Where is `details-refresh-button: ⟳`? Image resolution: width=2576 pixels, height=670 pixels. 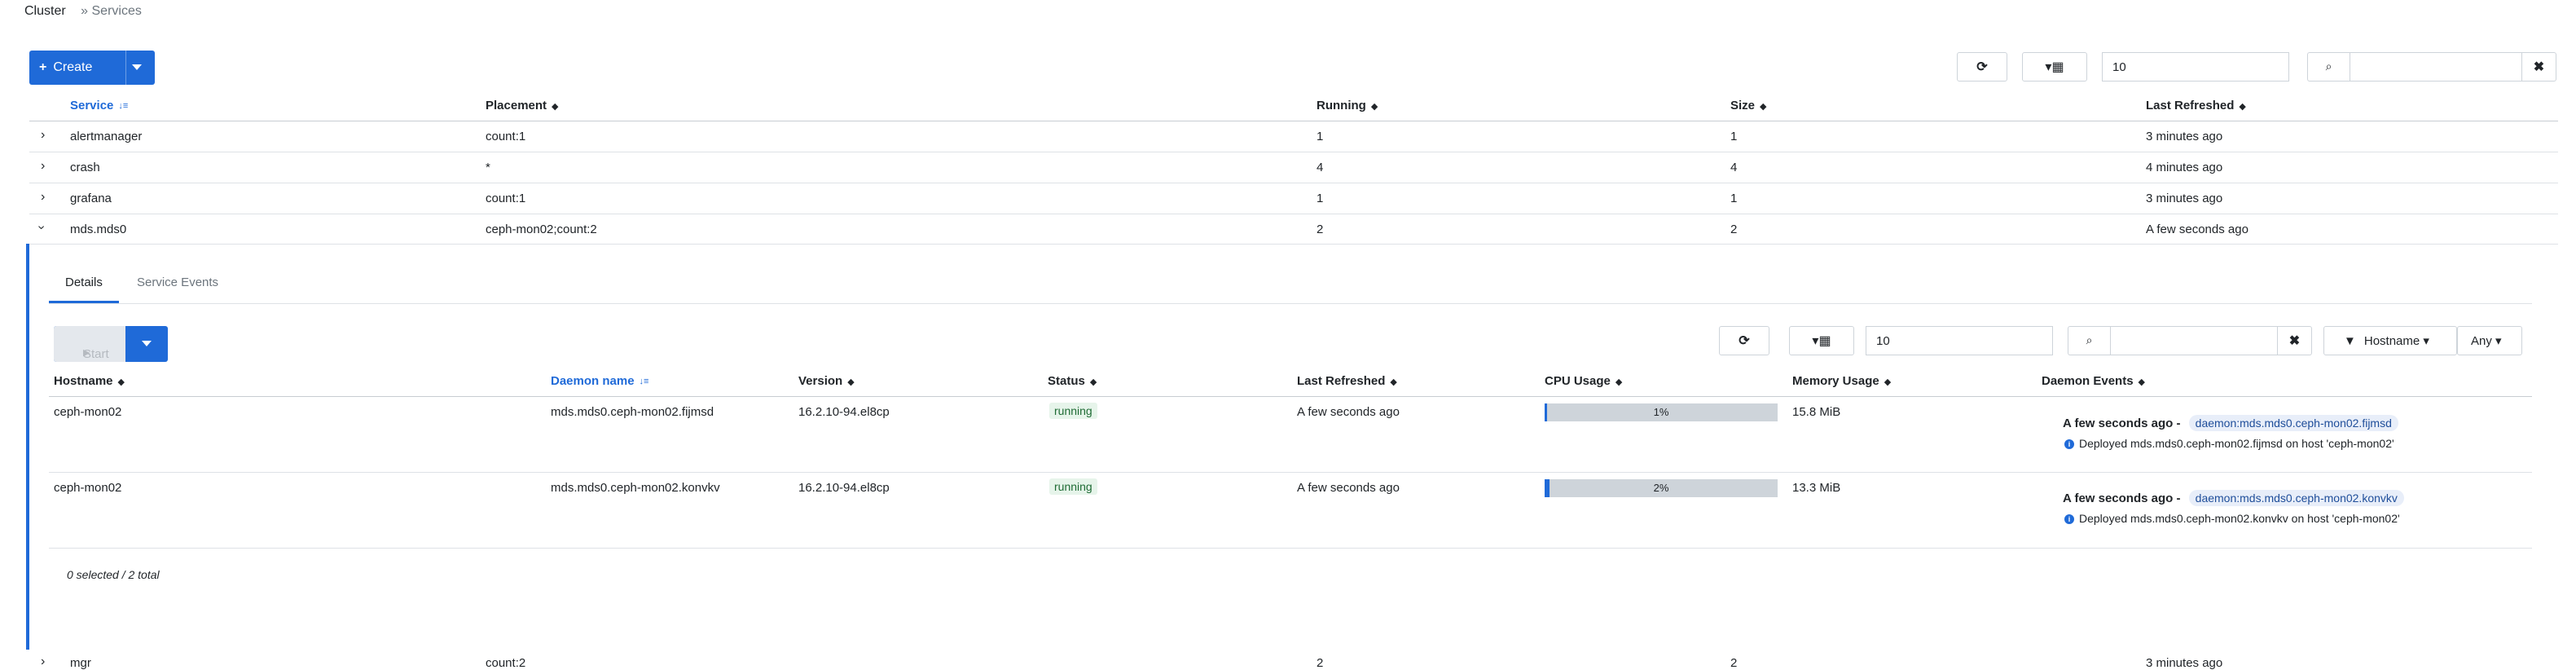 details-refresh-button: ⟳ is located at coordinates (1744, 340).